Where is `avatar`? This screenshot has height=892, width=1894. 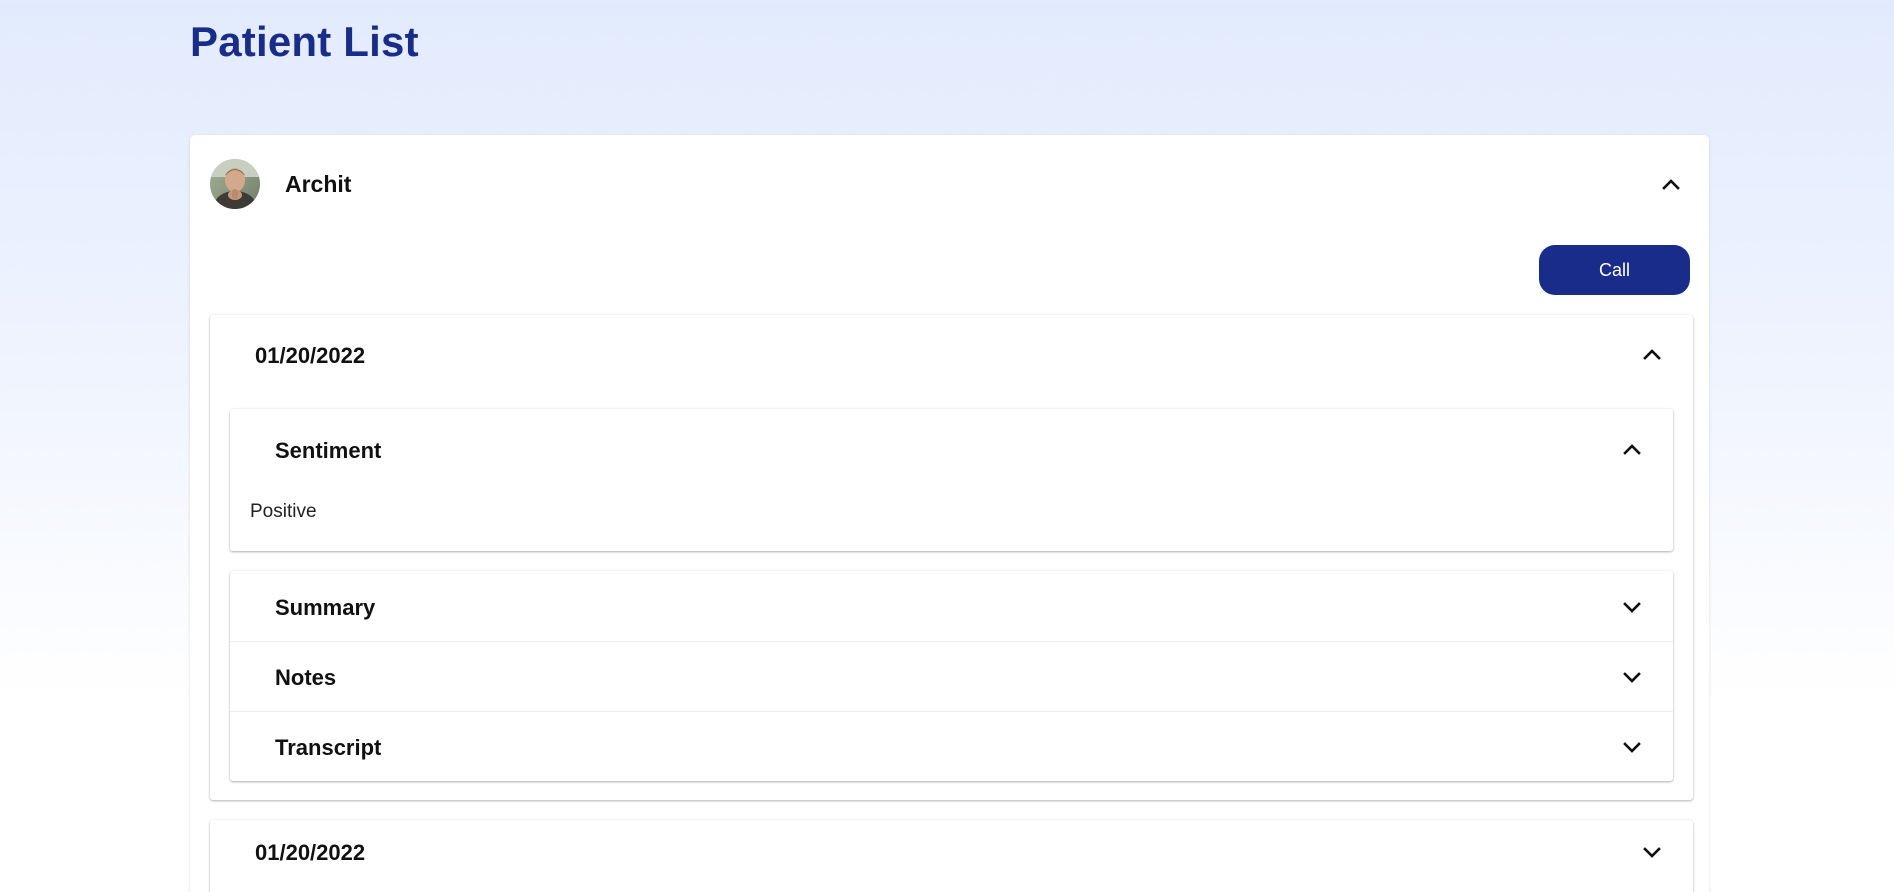 avatar is located at coordinates (235, 184).